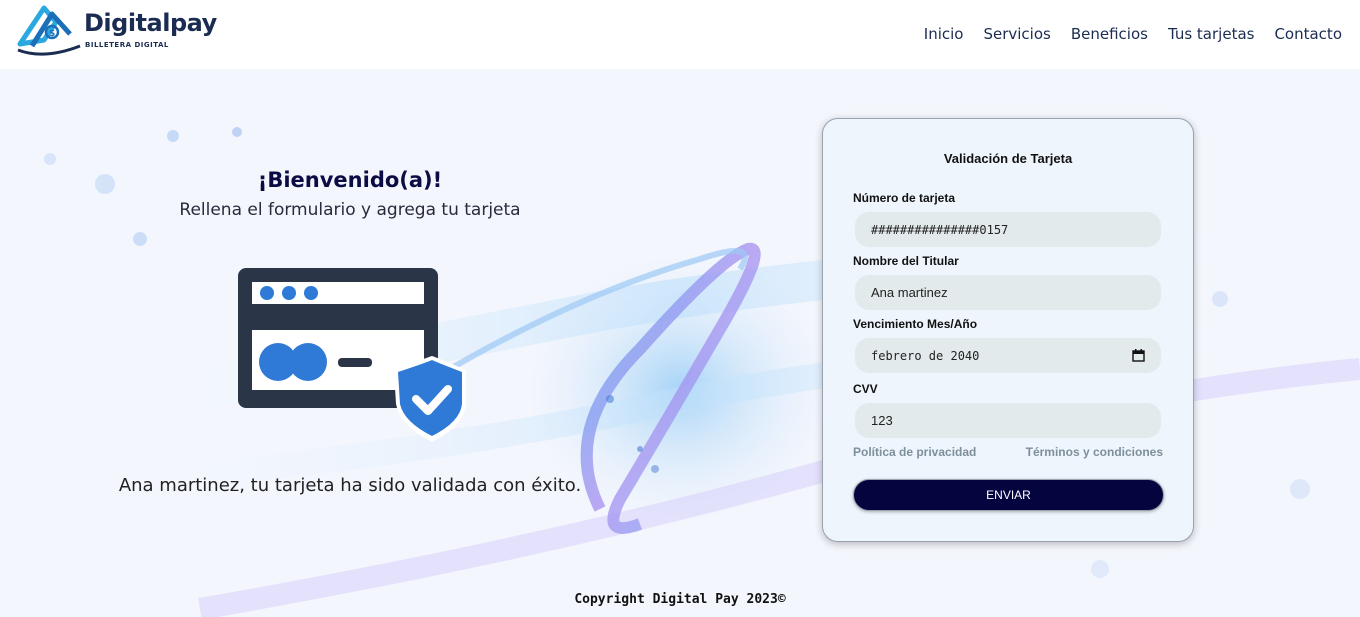 The height and width of the screenshot is (617, 1360). Describe the element at coordinates (350, 180) in the screenshot. I see `welcome-title: ¡Bienvenido(a)!` at that location.